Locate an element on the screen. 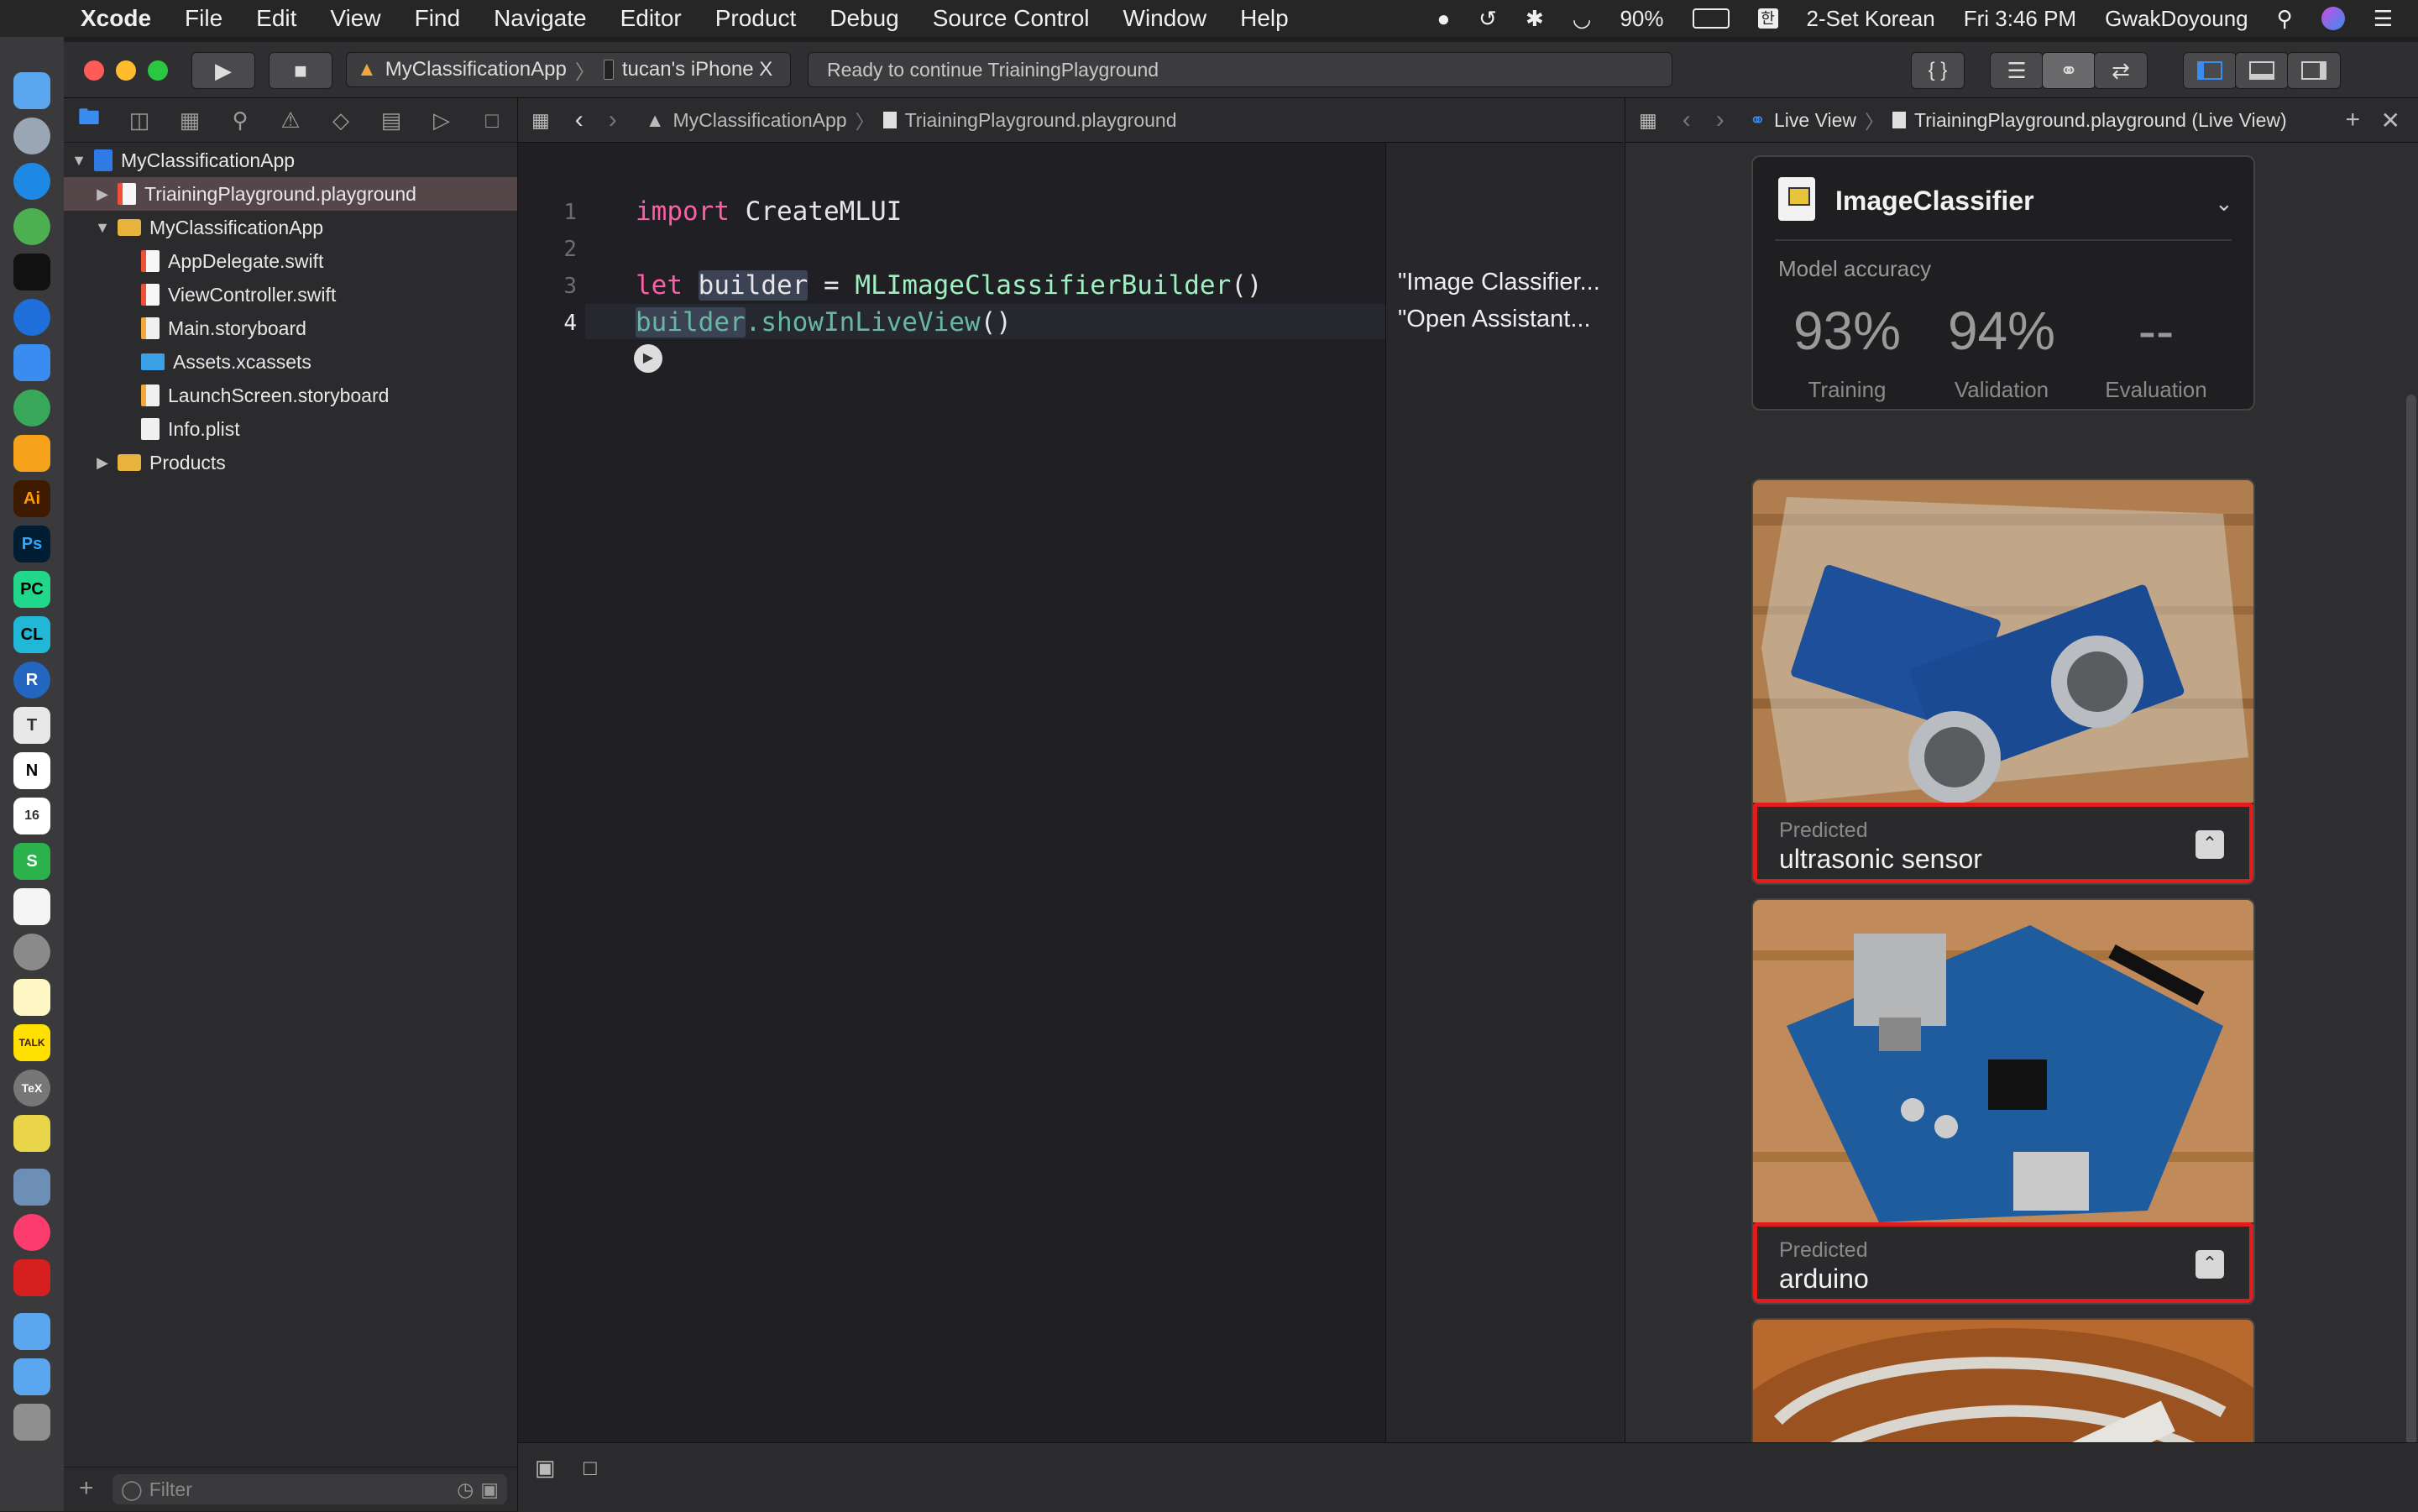  issue-navigator-tab-icon: ⚠ is located at coordinates (290, 120).